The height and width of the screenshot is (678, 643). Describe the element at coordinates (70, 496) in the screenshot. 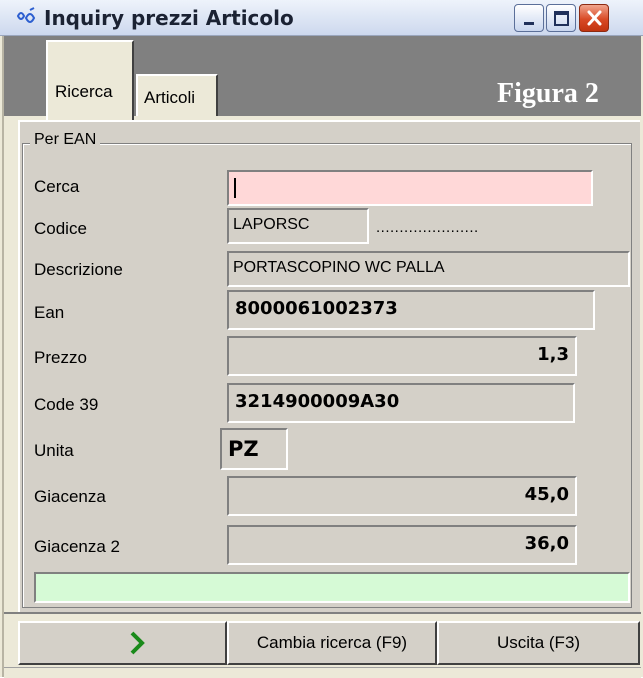

I see `label-giacenza: Giacenza` at that location.